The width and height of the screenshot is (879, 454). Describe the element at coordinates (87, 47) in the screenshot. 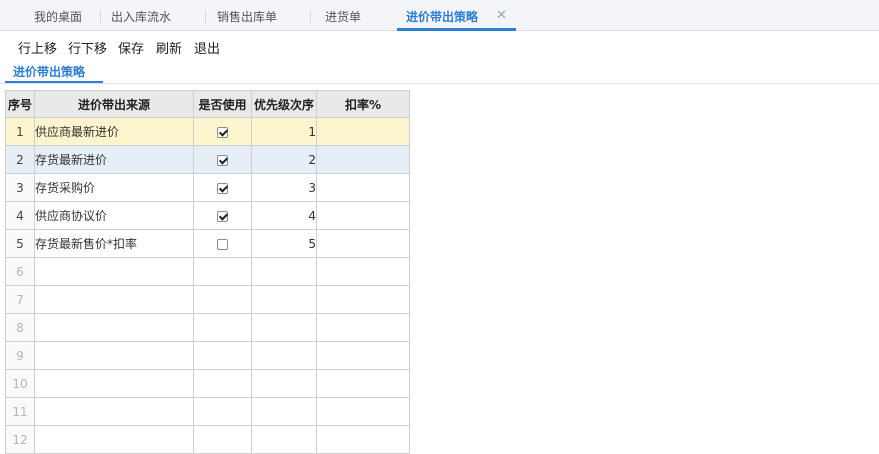

I see `move-down-button: 行下移` at that location.